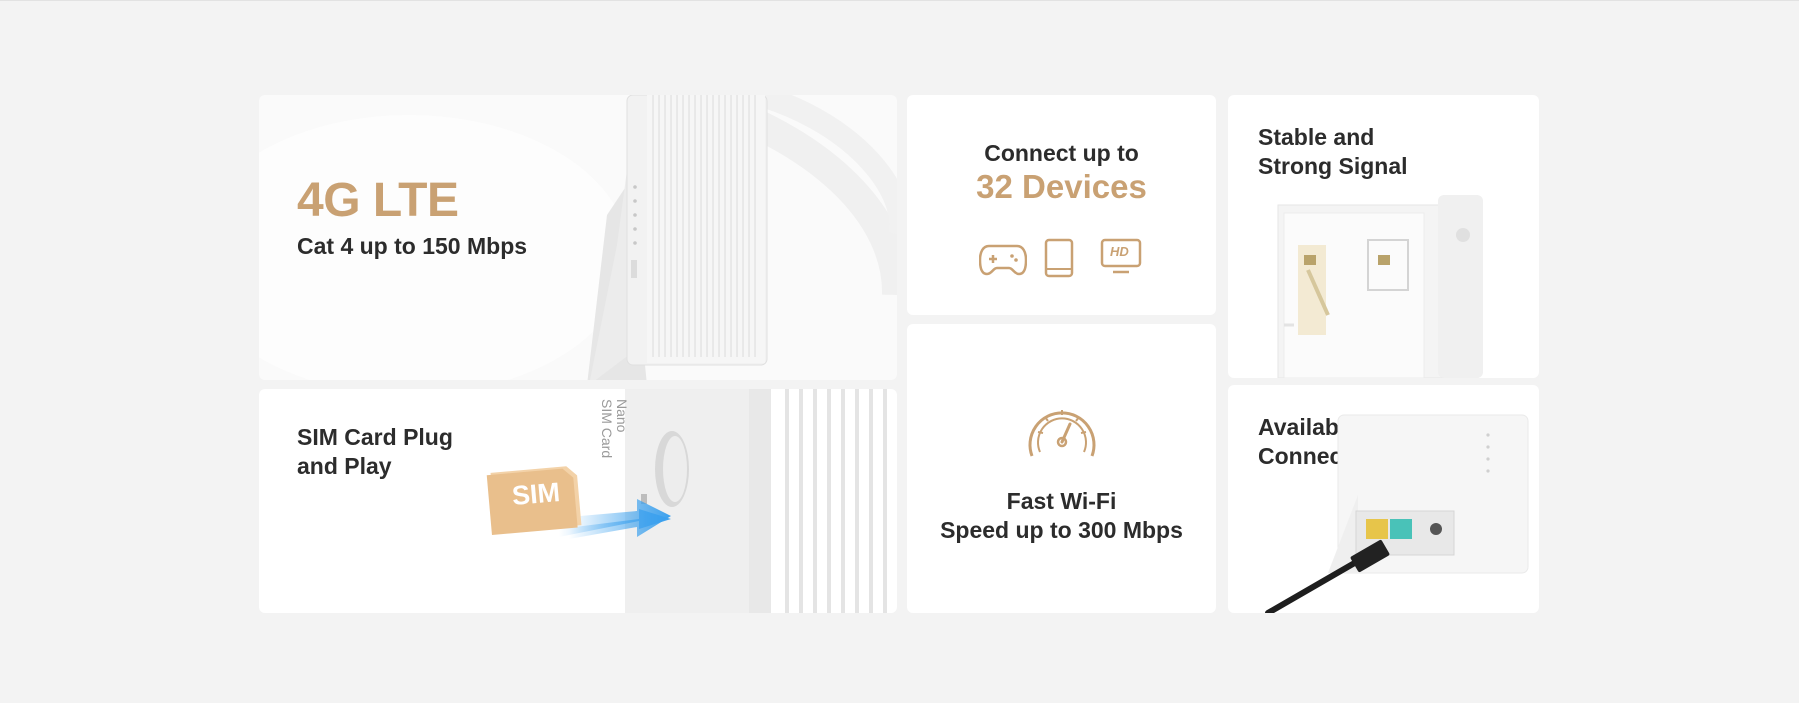  I want to click on nano-sim-label: Nano SIM Card, so click(614, 429).